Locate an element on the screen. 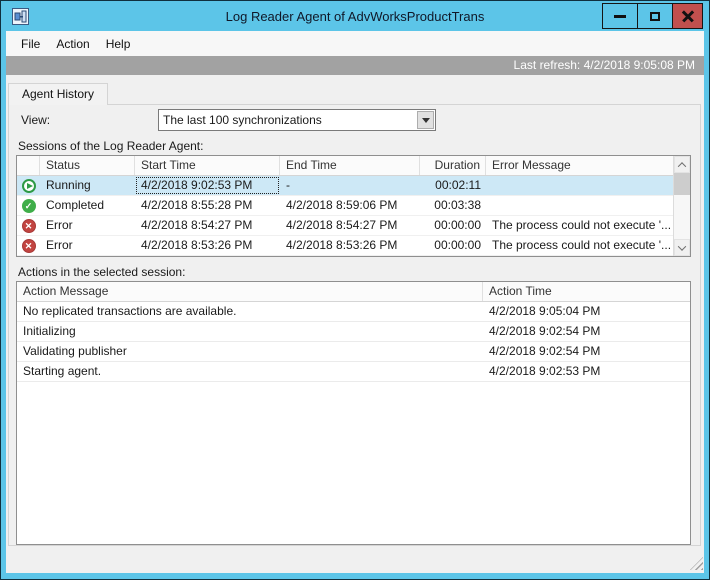 The image size is (710, 580). column-header-end-time: End Time is located at coordinates (350, 165).